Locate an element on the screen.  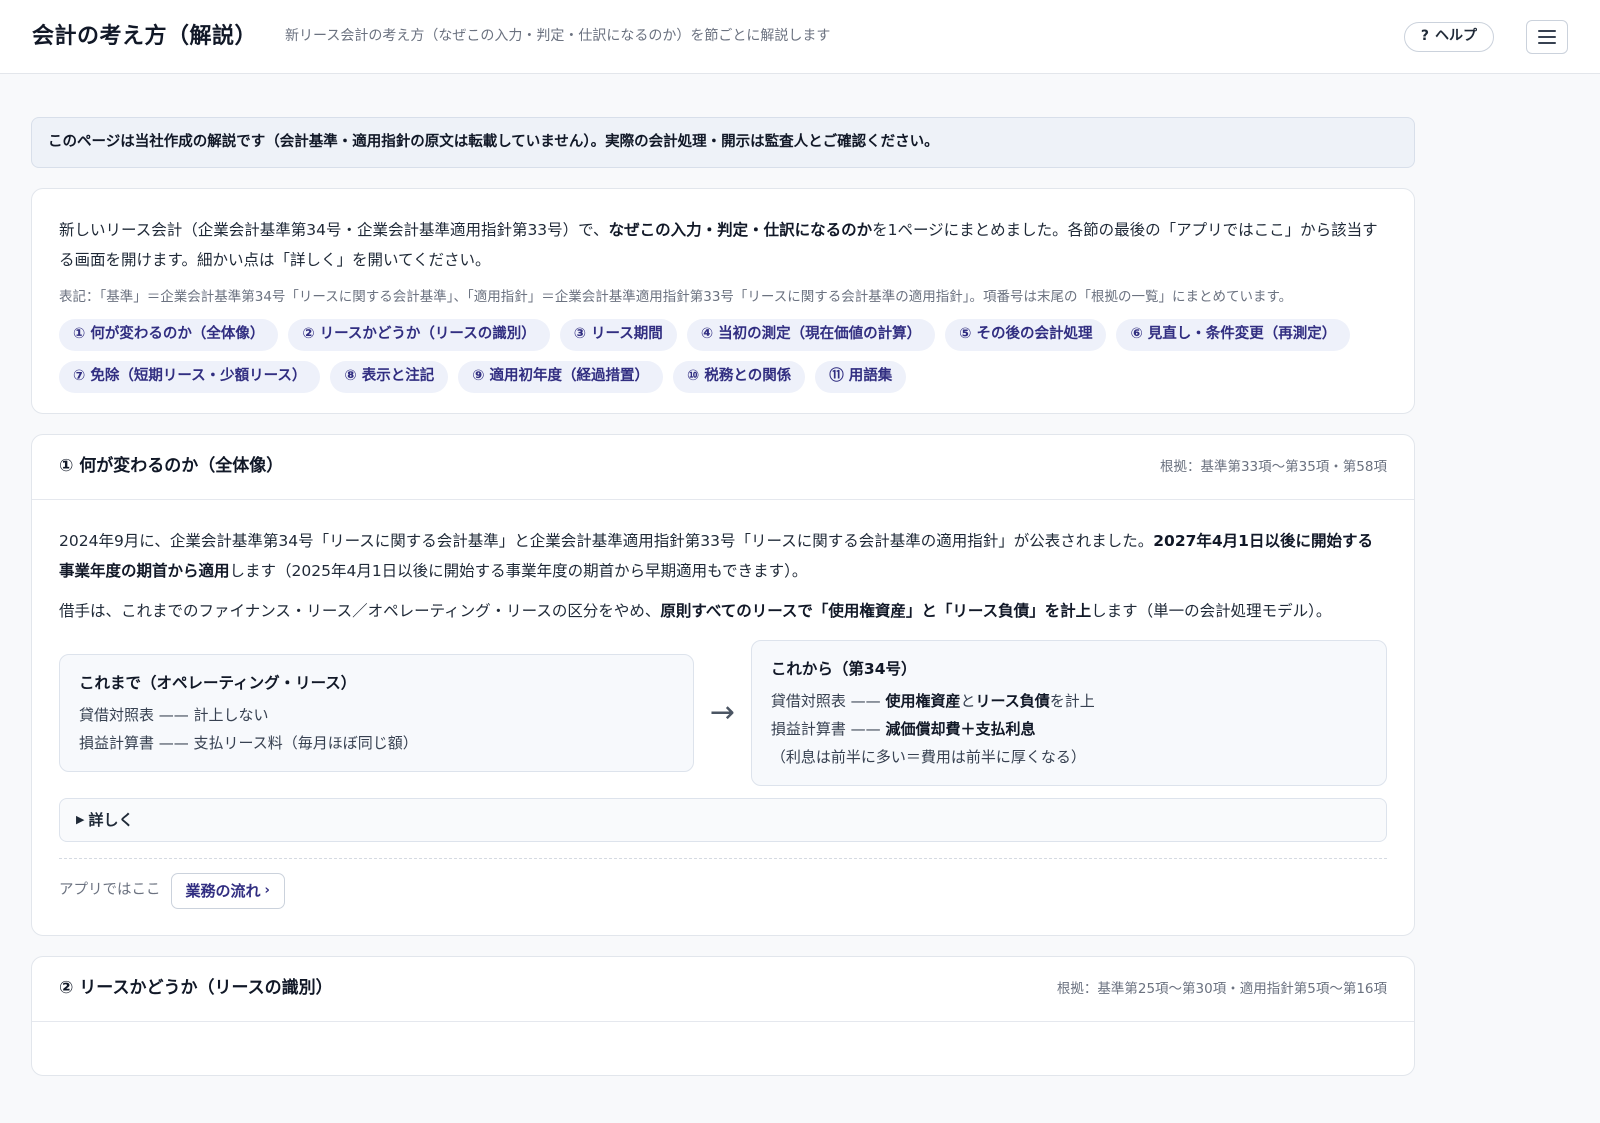
before-title: これまで（オペレーティング・リース） is located at coordinates (218, 683).